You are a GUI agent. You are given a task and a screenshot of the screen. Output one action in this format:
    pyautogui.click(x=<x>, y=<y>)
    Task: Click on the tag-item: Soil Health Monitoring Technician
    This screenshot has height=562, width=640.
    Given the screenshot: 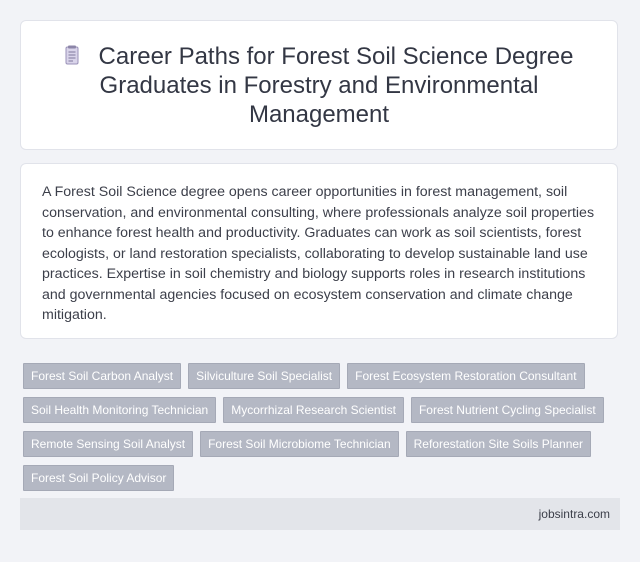 What is the action you would take?
    pyautogui.click(x=120, y=410)
    